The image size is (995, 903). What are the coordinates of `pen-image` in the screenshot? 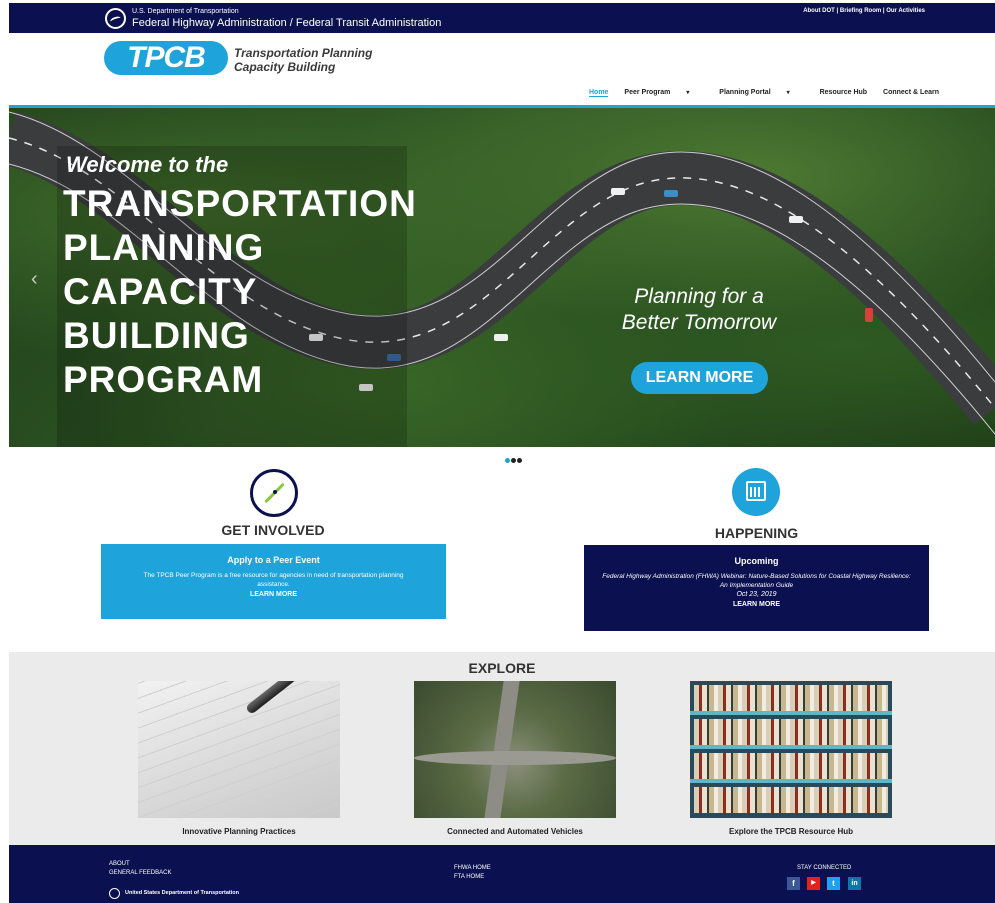 It's located at (291, 698).